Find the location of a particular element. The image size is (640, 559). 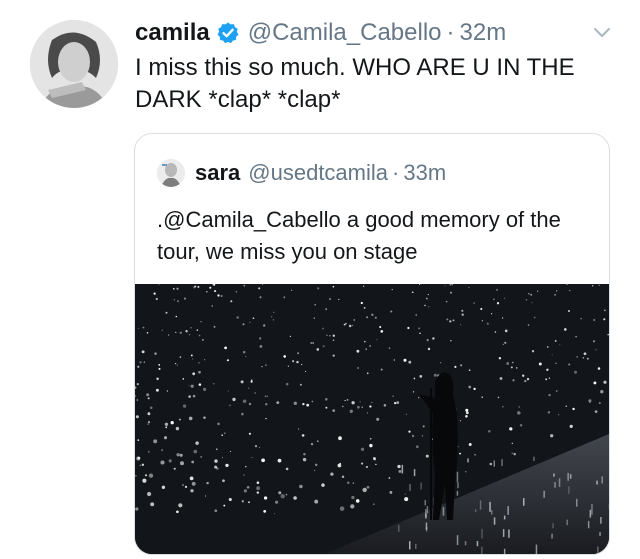

chevron-down-icon is located at coordinates (602, 35).